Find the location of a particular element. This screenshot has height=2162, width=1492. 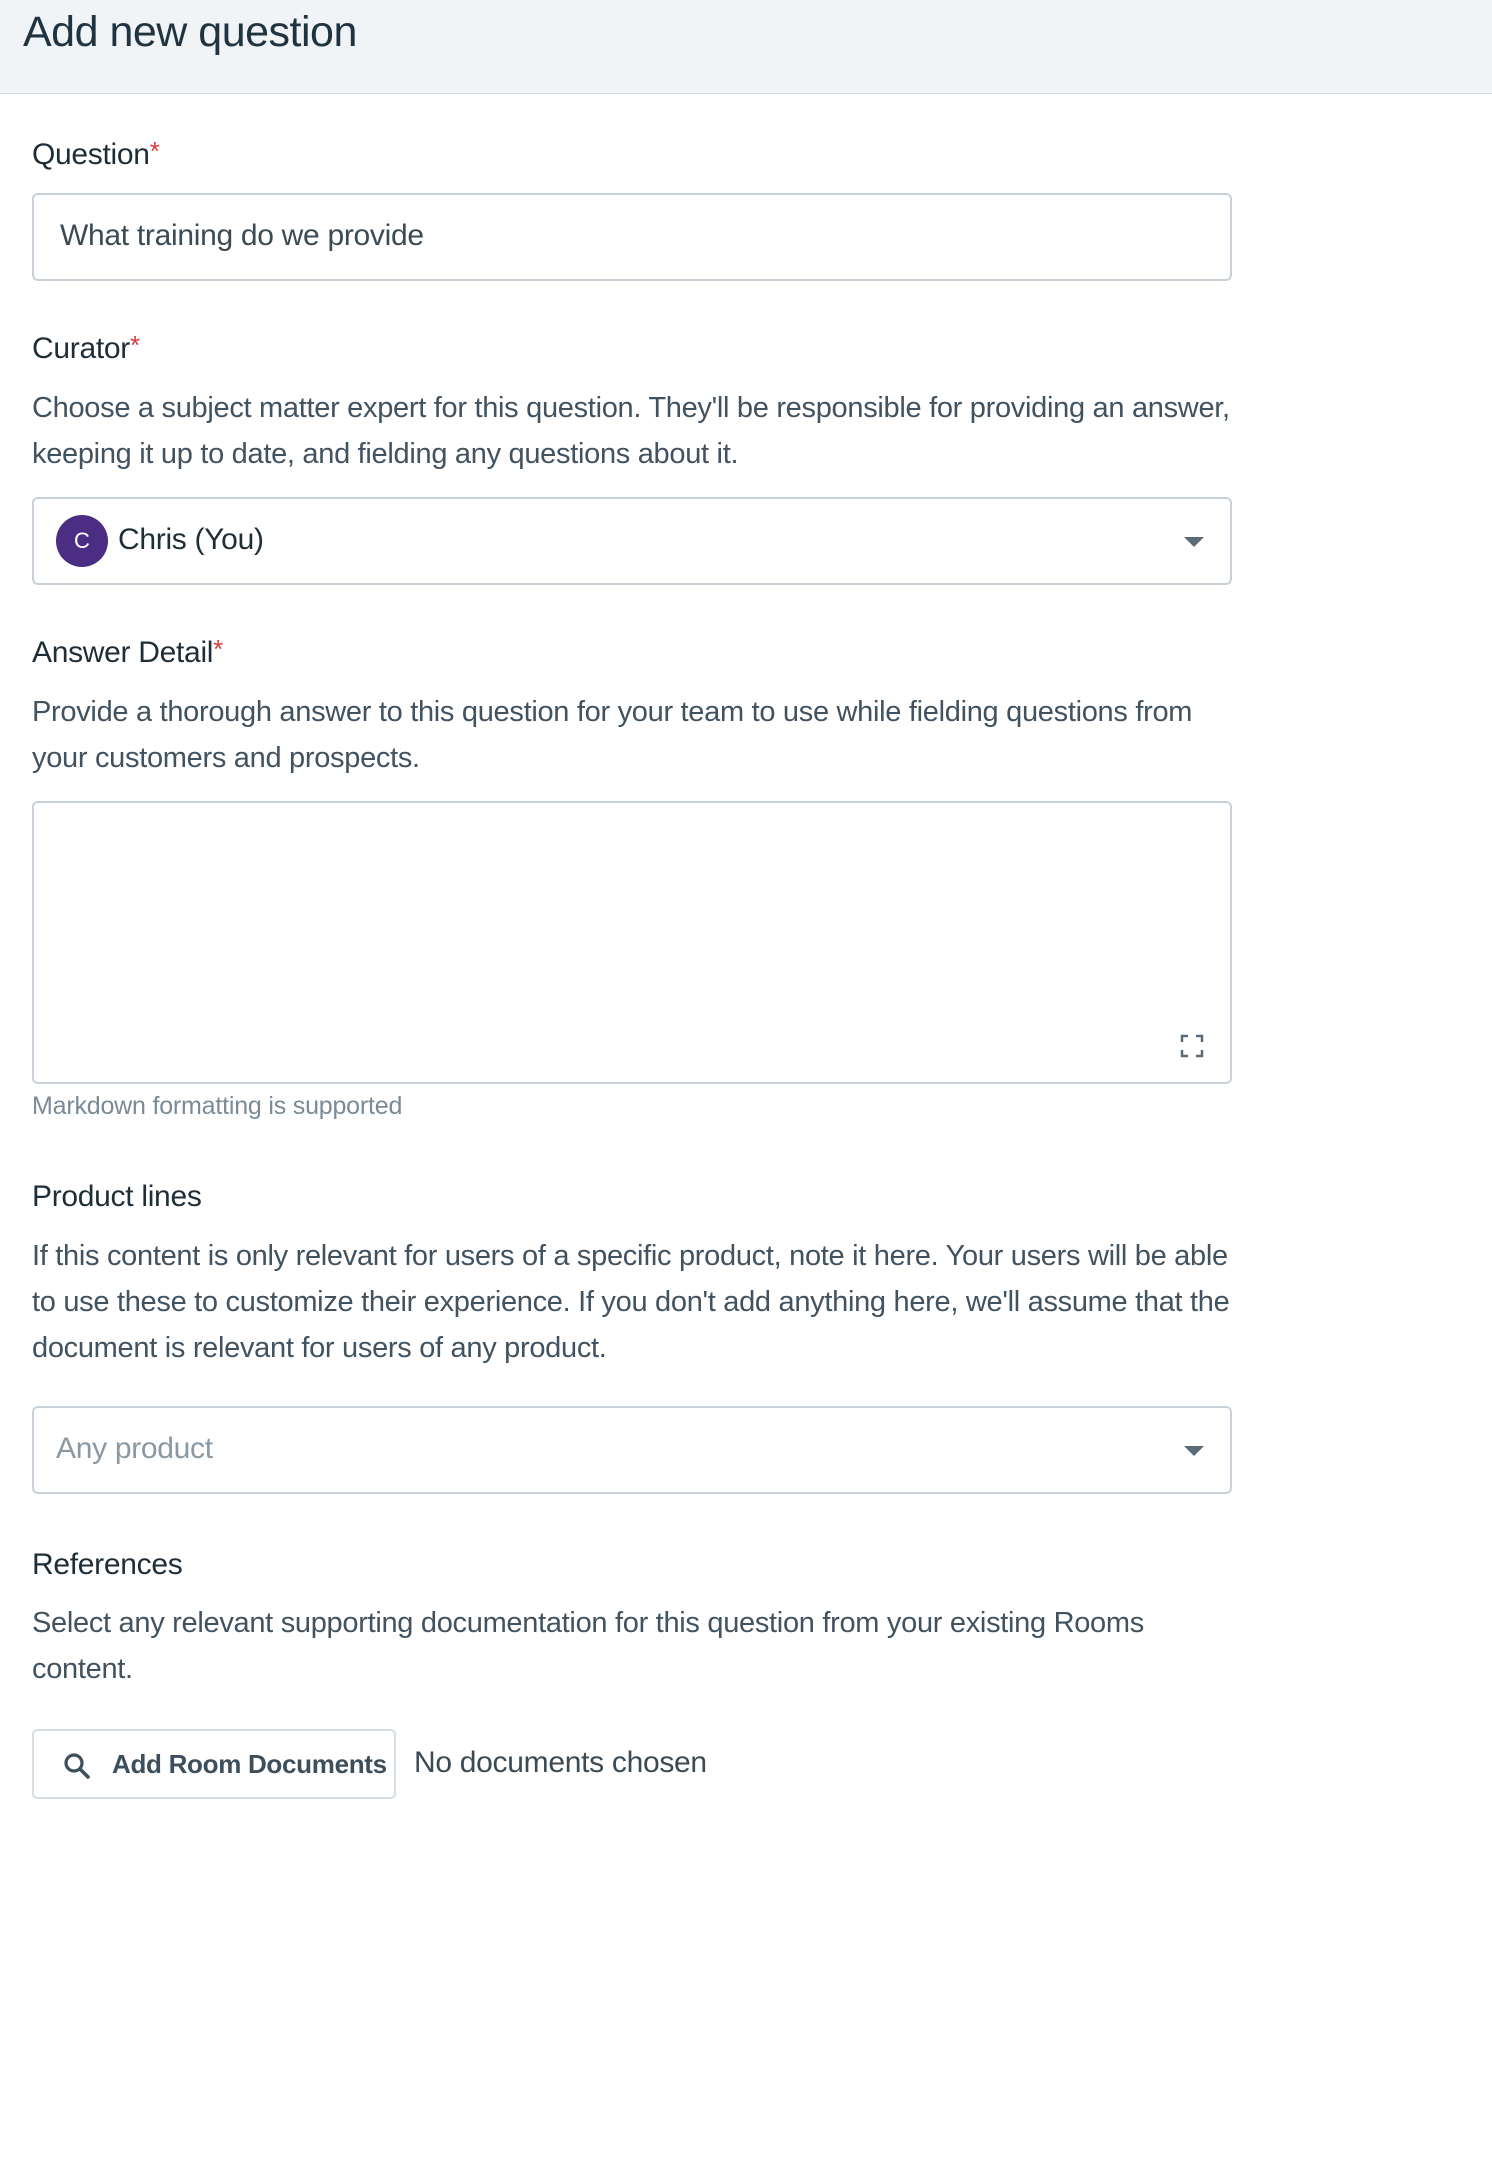

add-room-documents-button: Add Room Documents is located at coordinates (214, 1764).